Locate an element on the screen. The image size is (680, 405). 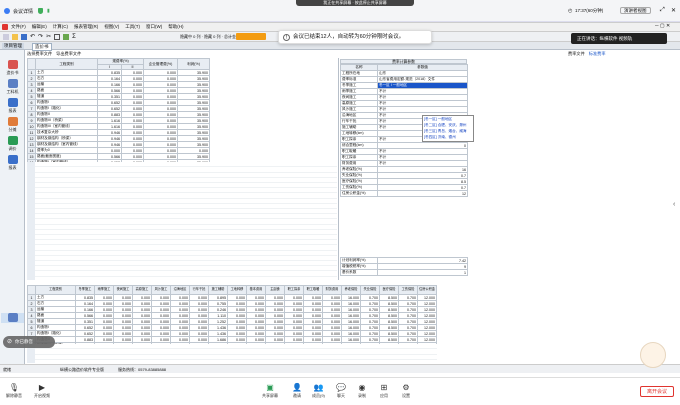
save-icon is located at coordinates (24, 37).